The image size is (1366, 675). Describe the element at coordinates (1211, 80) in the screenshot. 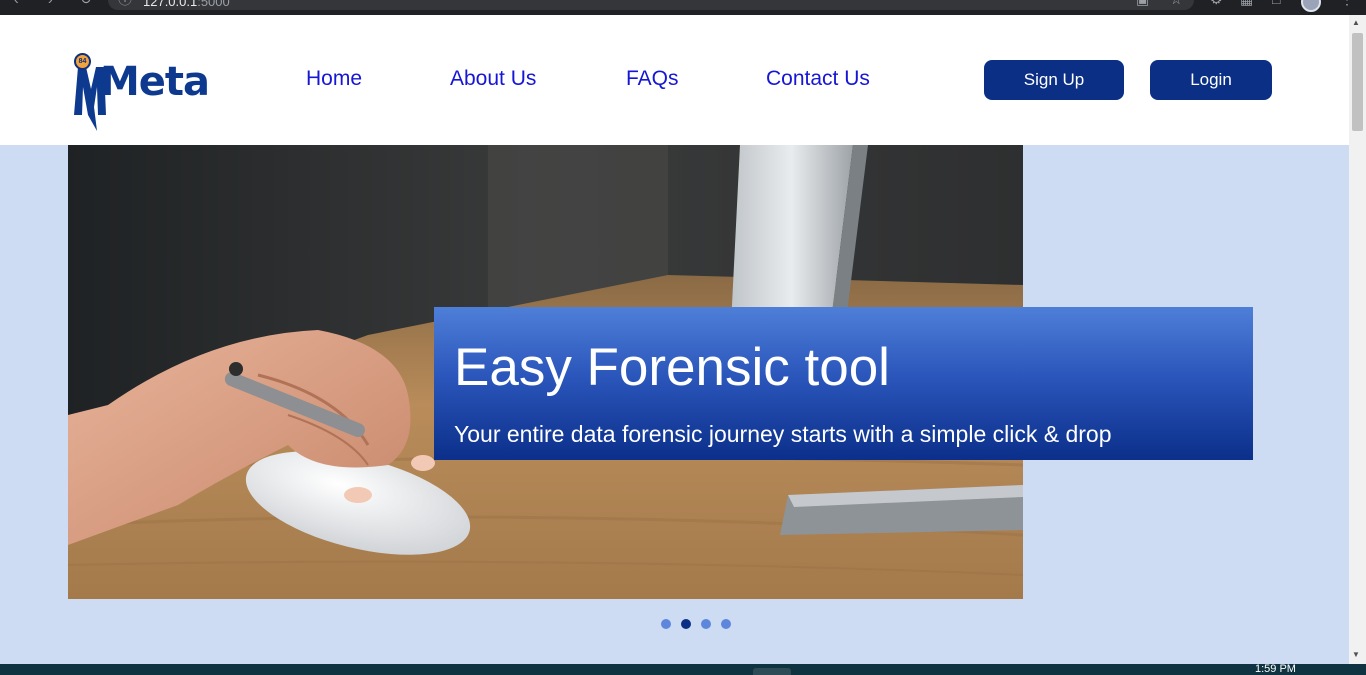

I see `login-button: Login` at that location.